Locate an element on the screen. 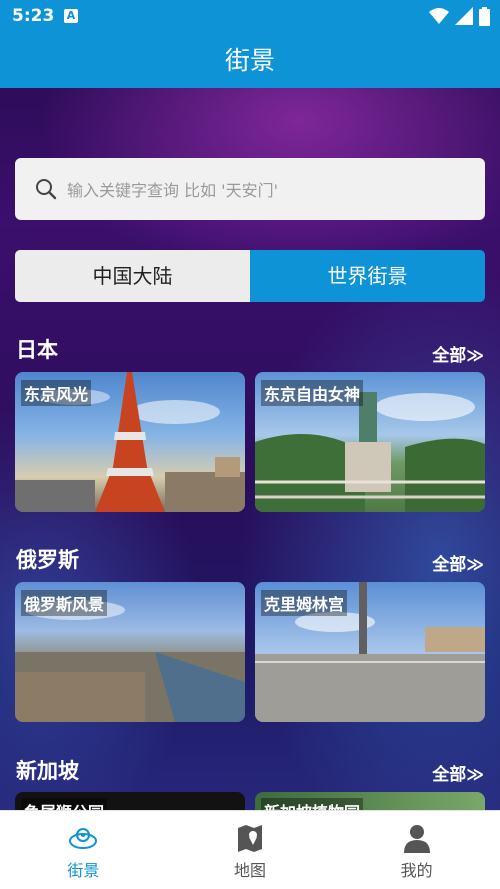  card-russia-scenery: 俄罗斯风景 is located at coordinates (130, 652).